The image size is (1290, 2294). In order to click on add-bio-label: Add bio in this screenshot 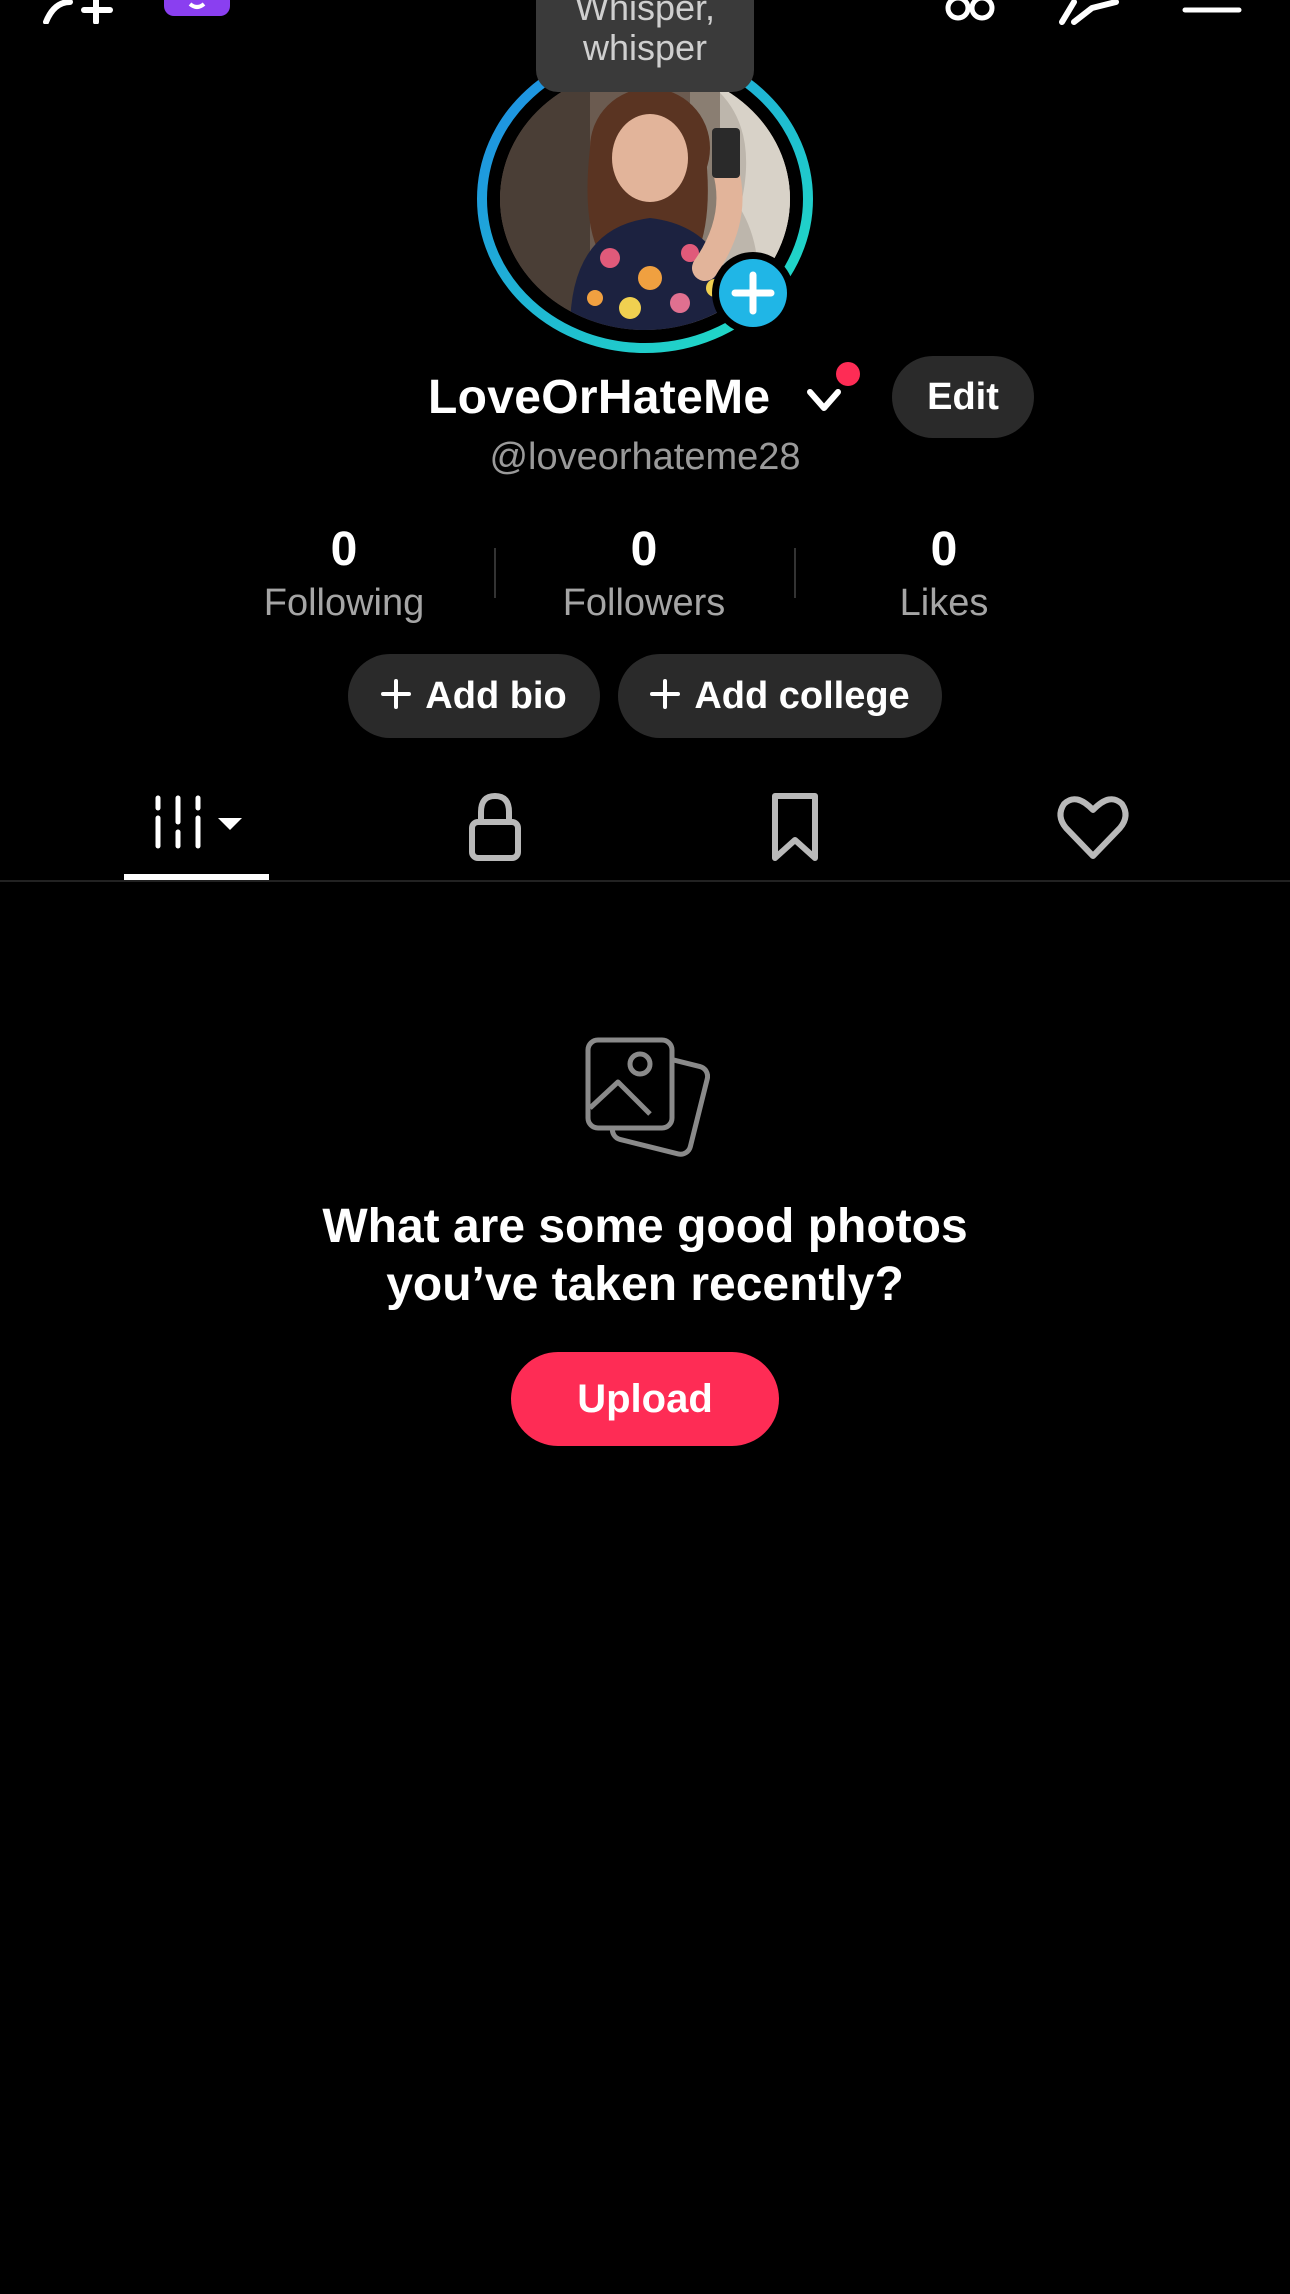, I will do `click(496, 696)`.